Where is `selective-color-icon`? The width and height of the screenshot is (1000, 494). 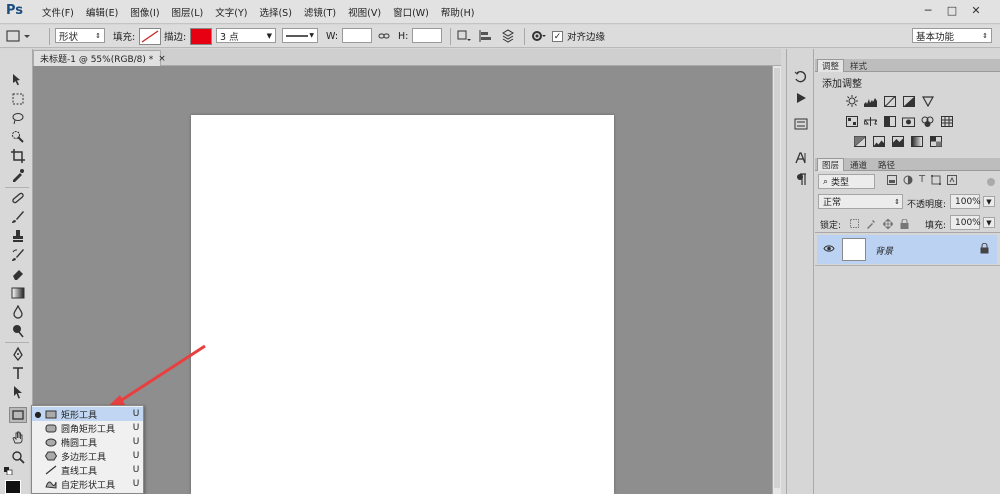
selective-color-icon is located at coordinates (935, 141).